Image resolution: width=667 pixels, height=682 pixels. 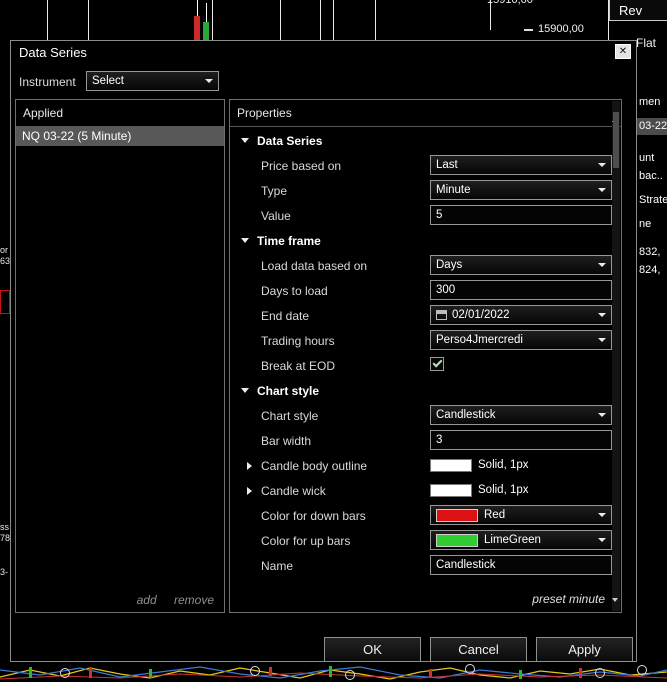 I want to click on field-label: Trading hours, so click(x=298, y=340).